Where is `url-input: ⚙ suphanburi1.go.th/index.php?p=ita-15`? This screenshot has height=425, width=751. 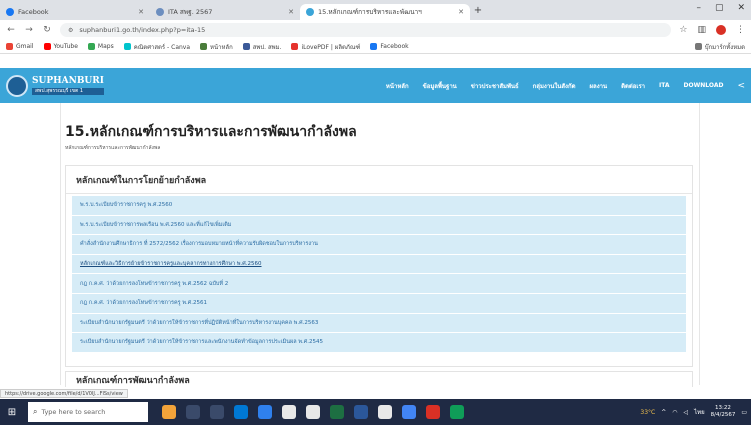 url-input: ⚙ suphanburi1.go.th/index.php?p=ita-15 is located at coordinates (366, 30).